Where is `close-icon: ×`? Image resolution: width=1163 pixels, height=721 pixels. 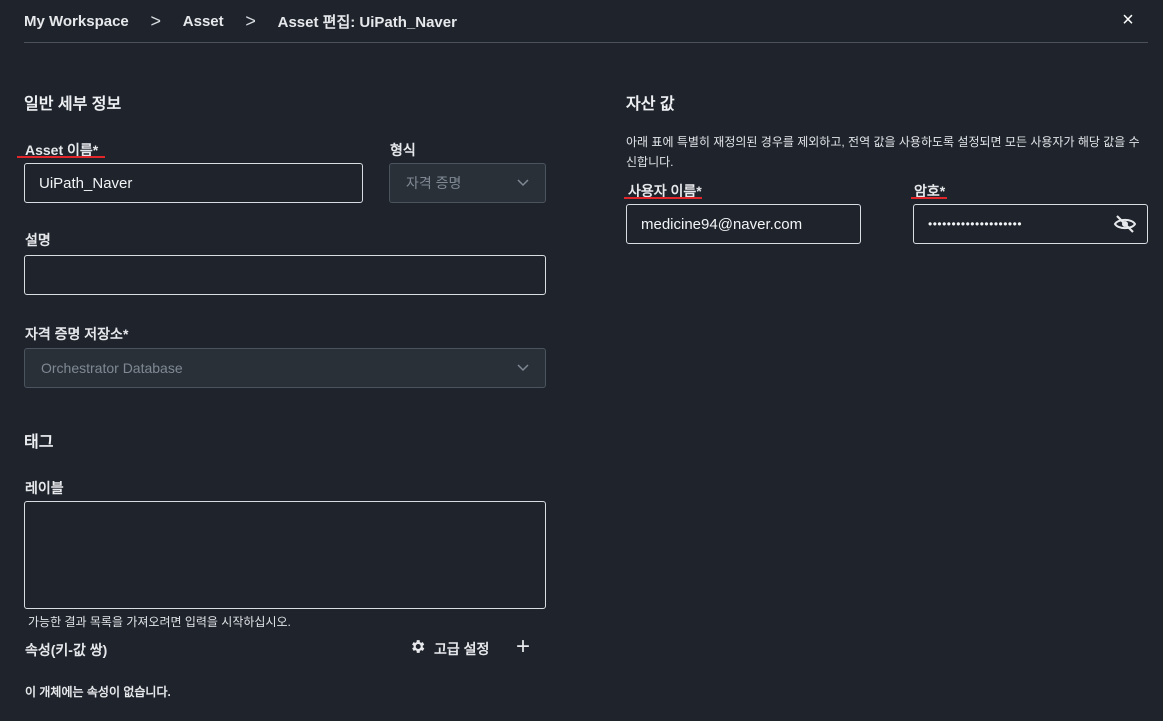
close-icon: × is located at coordinates (1128, 20).